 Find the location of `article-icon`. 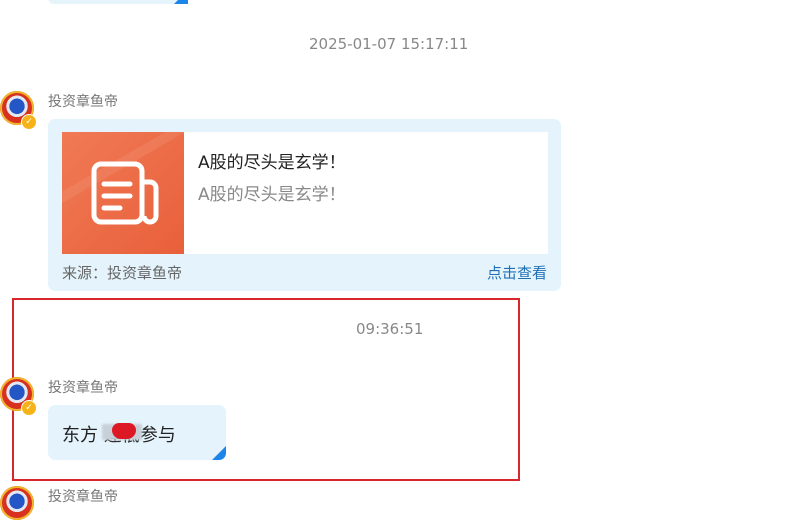

article-icon is located at coordinates (125, 193).